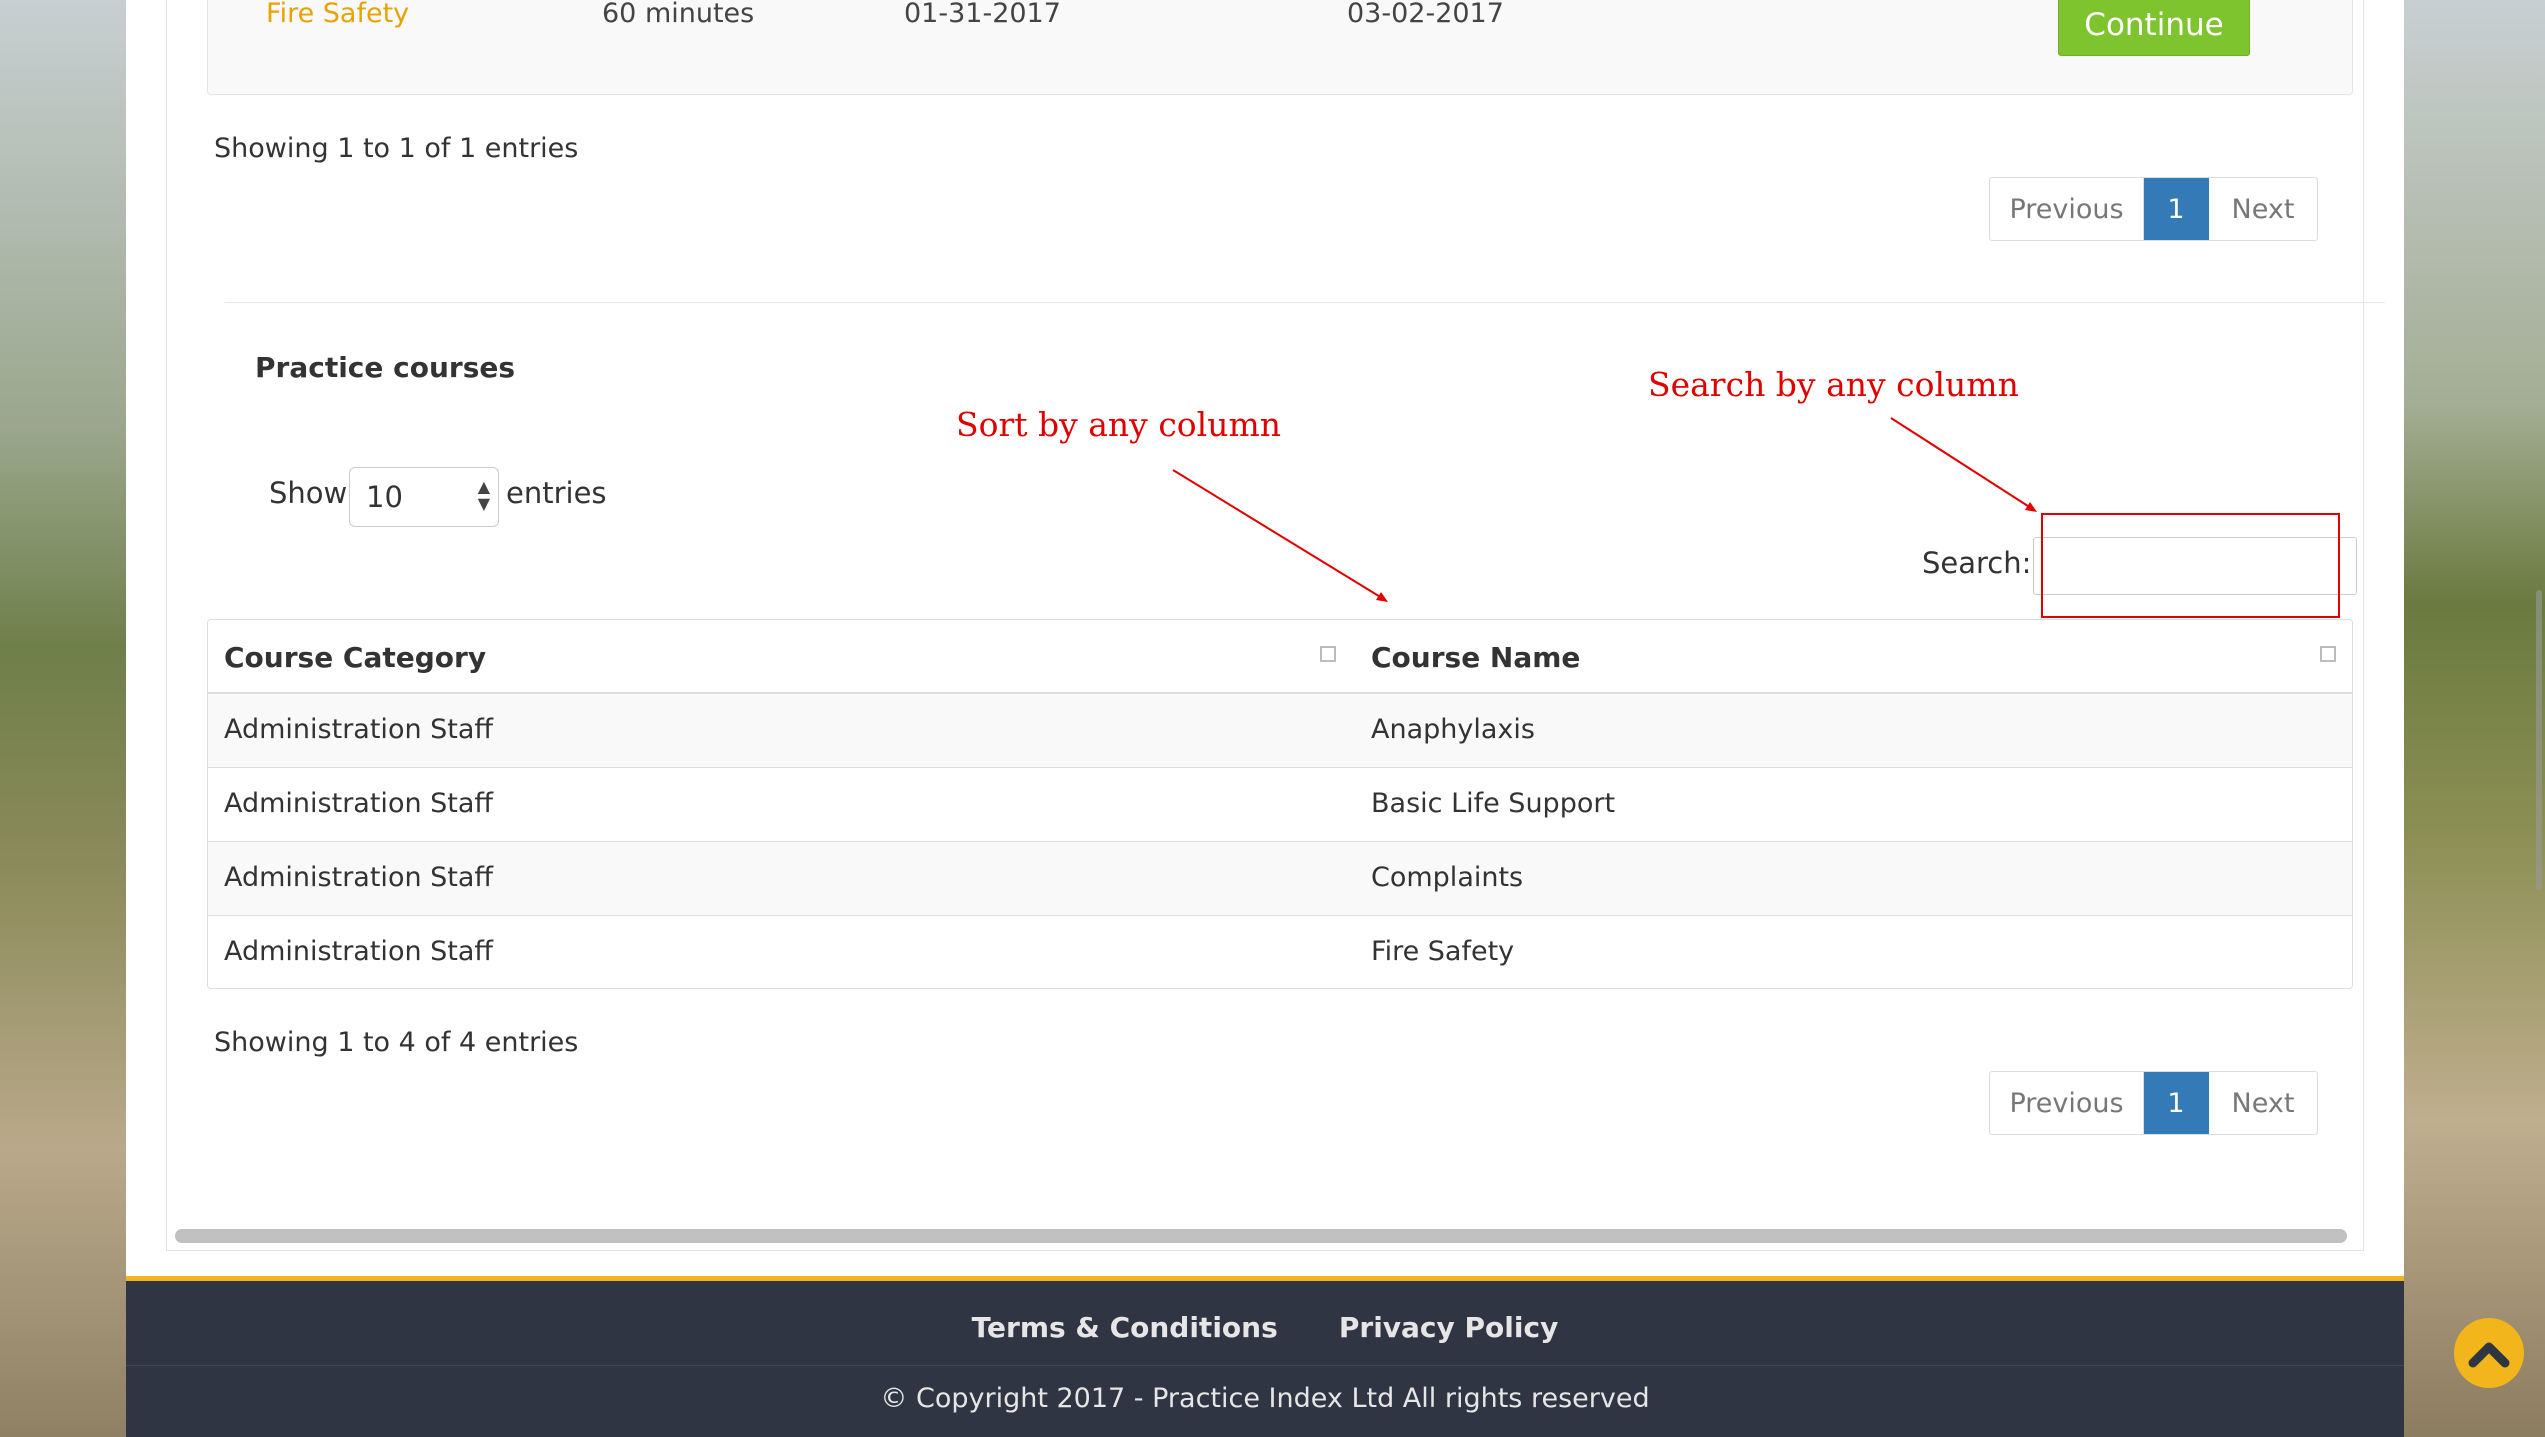  Describe the element at coordinates (1280, 731) in the screenshot. I see `table-row: Administration Staff Anaphylaxis` at that location.